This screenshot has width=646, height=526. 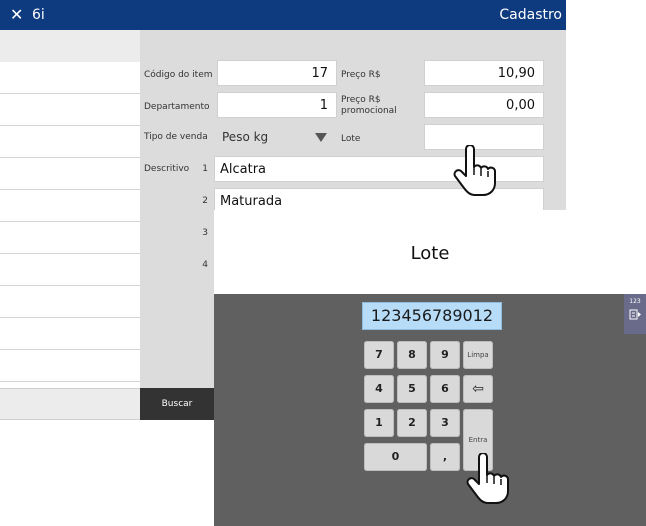 I want to click on lote-dialog-title: Lote, so click(x=430, y=253).